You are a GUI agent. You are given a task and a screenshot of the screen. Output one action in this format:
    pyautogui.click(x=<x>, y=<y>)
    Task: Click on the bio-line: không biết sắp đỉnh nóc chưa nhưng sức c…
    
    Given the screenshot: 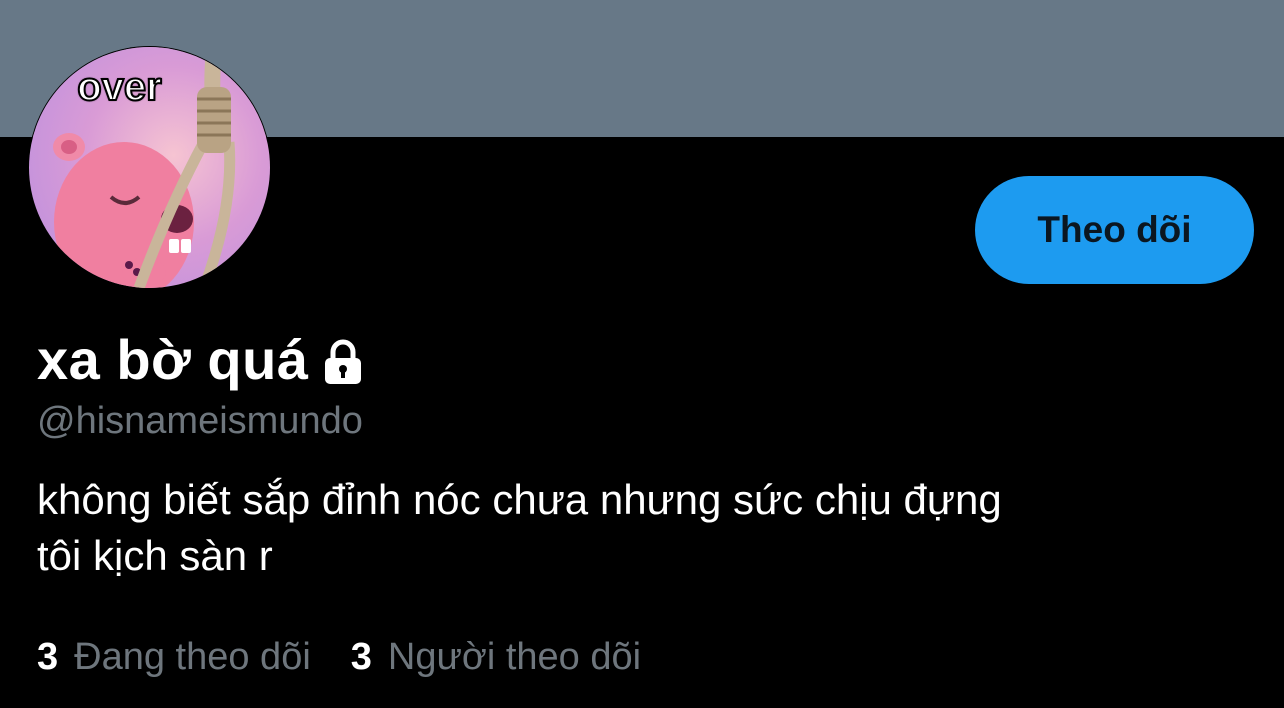 What is the action you would take?
    pyautogui.click(x=519, y=499)
    